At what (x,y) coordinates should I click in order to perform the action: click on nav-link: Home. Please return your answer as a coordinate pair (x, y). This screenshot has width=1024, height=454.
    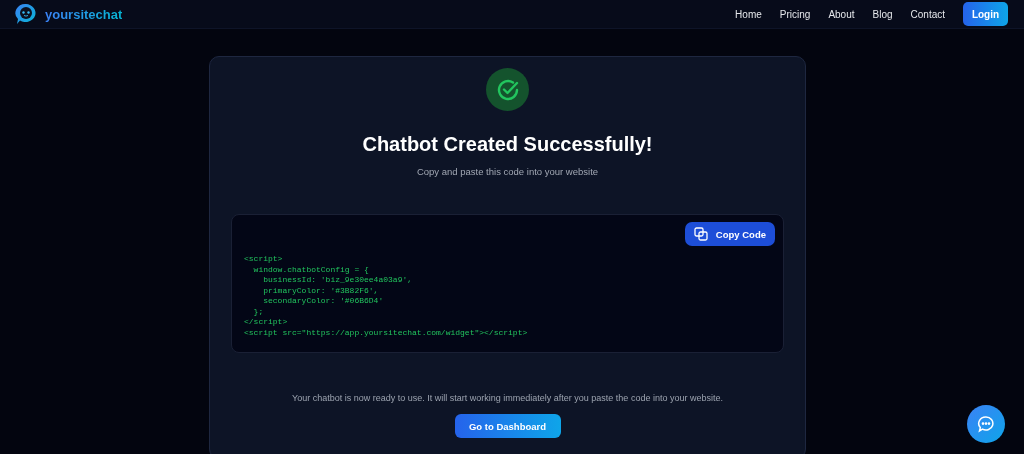
    Looking at the image, I should click on (748, 14).